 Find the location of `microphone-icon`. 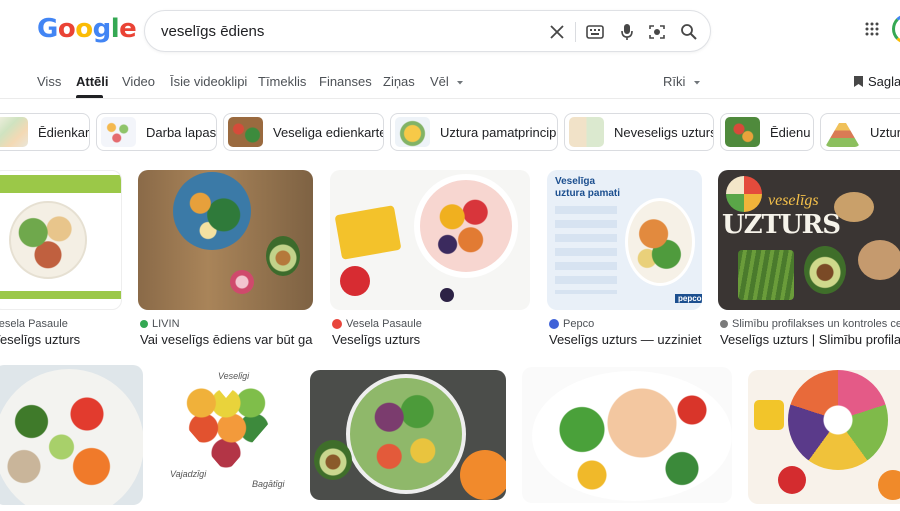

microphone-icon is located at coordinates (627, 32).